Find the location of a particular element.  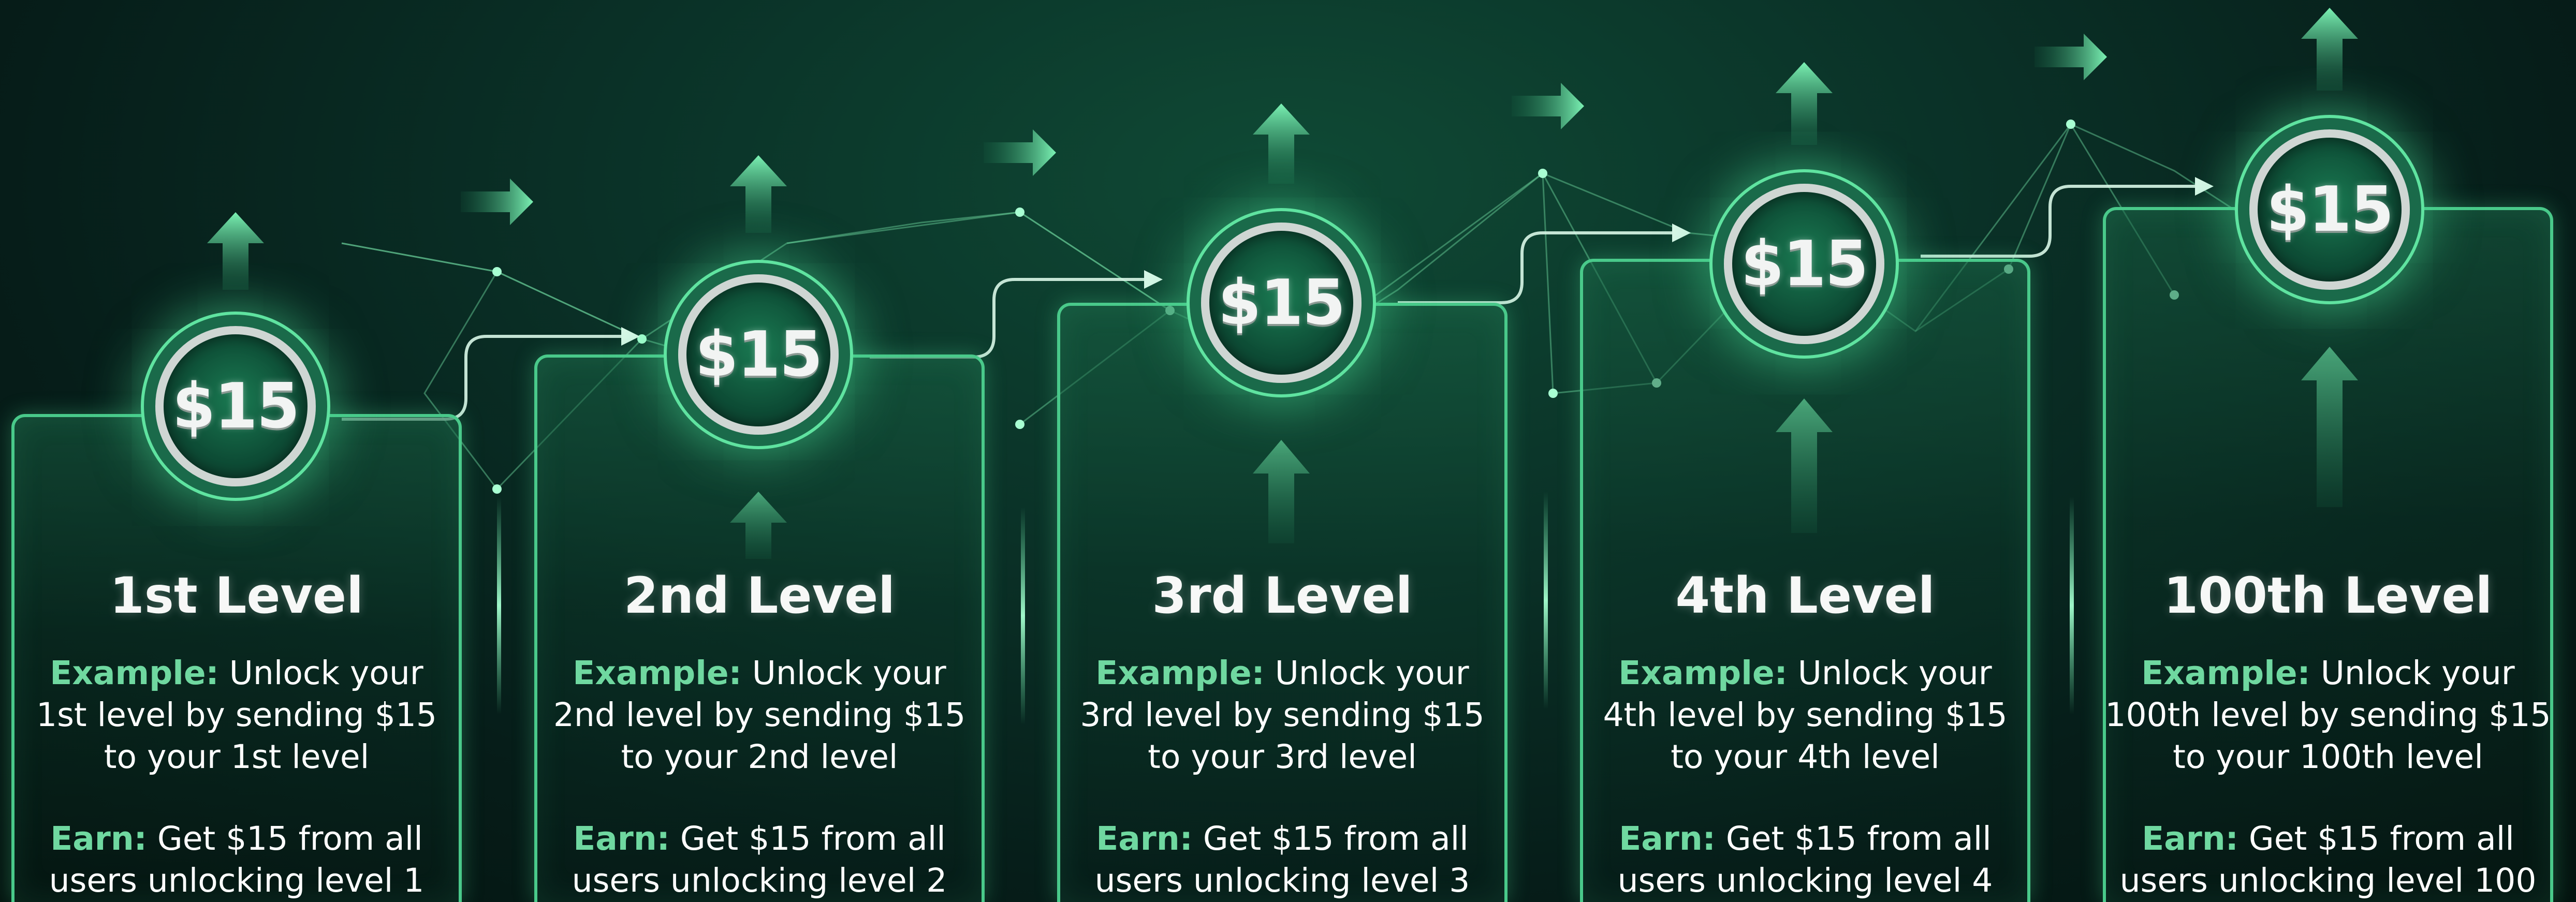

coin-badge-2: $15 is located at coordinates (759, 354).